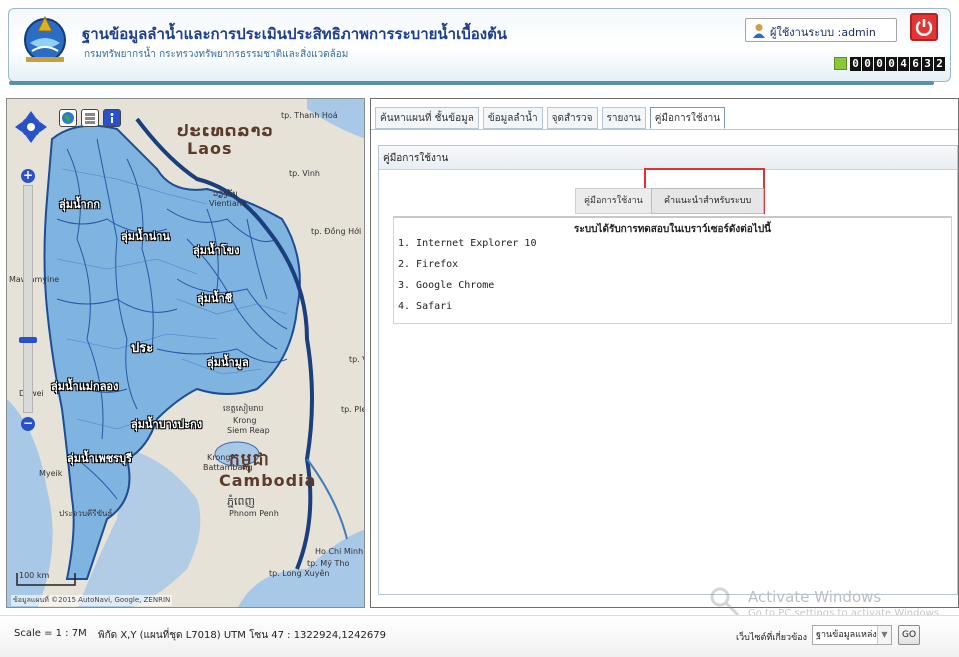 The image size is (959, 657). I want to click on activation-key-icon, so click(725, 602).